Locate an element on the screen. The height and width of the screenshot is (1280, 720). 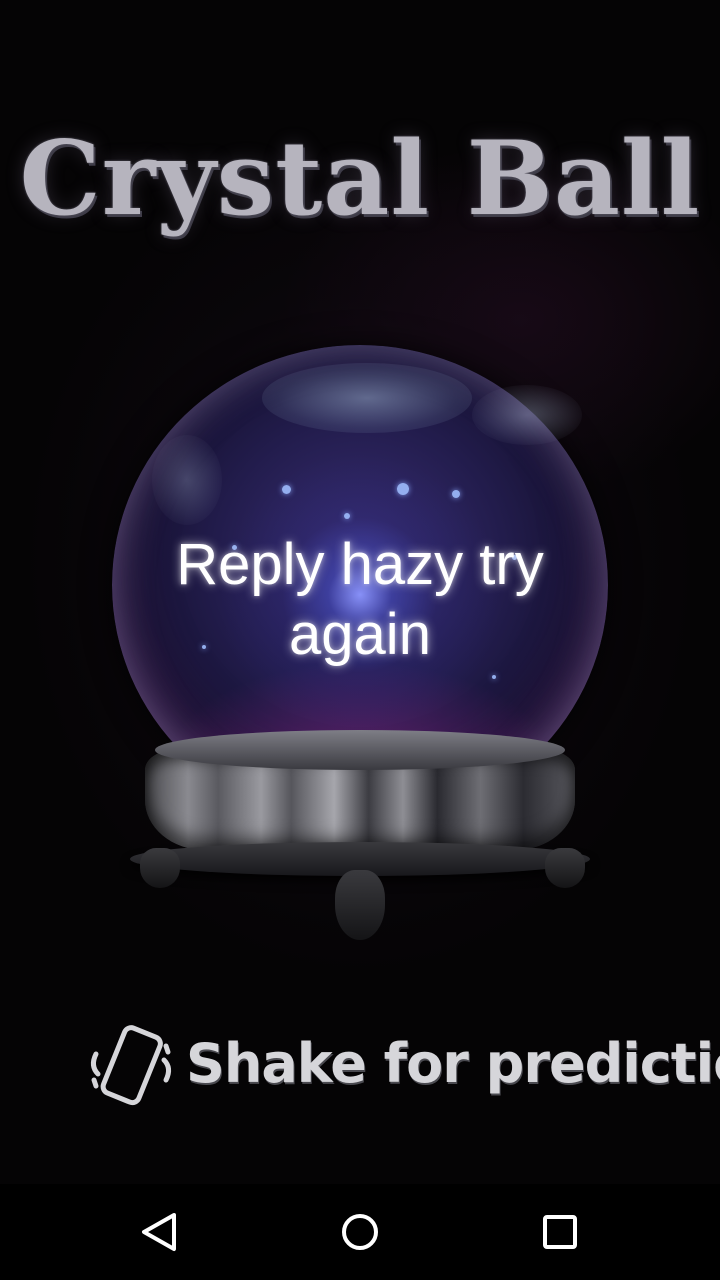
app-title: Crystal Ball is located at coordinates (360, 179).